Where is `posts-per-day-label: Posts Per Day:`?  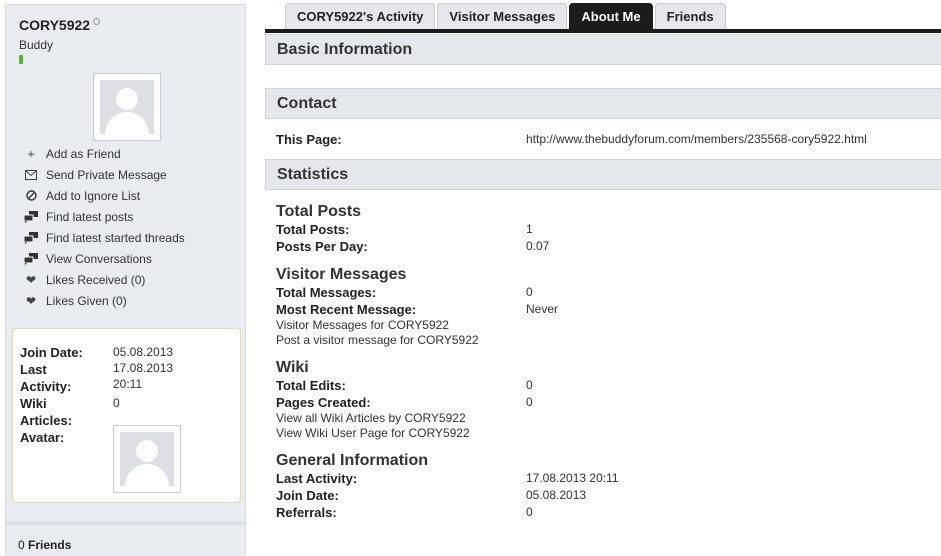 posts-per-day-label: Posts Per Day: is located at coordinates (322, 246).